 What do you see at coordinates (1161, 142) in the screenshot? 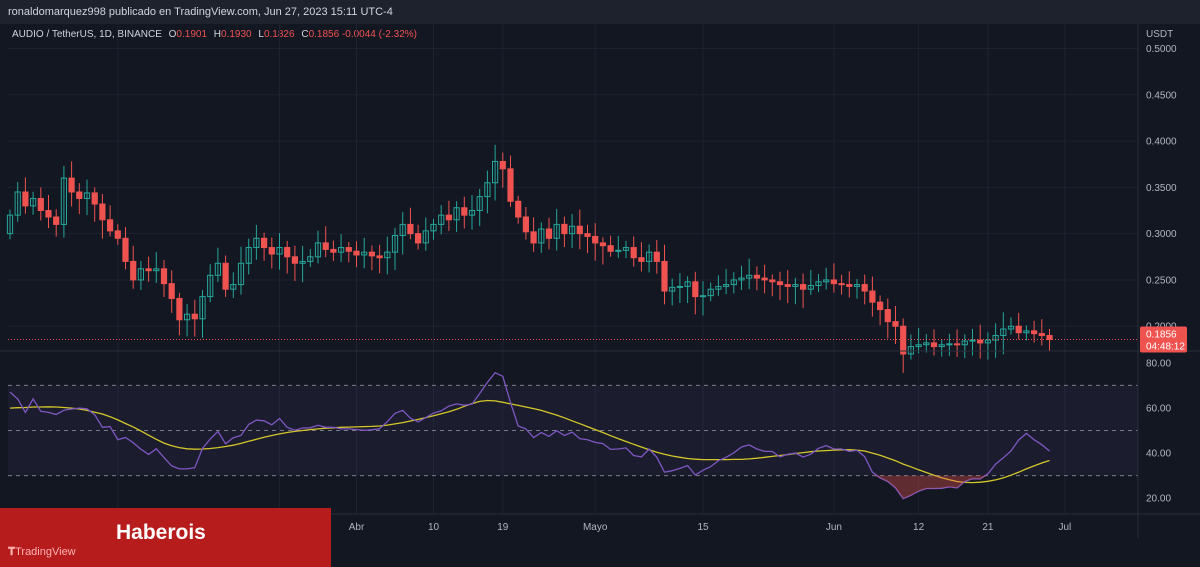
I see `price-tick-label: 0.4000` at bounding box center [1161, 142].